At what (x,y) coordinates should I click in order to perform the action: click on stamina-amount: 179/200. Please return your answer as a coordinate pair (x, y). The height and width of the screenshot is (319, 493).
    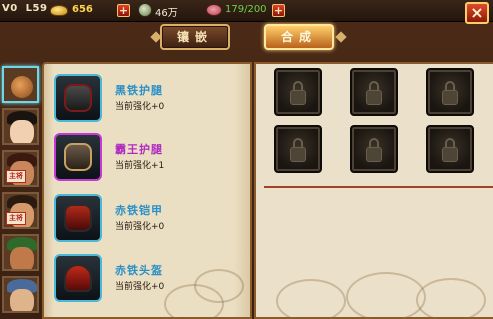
    Looking at the image, I should click on (246, 9).